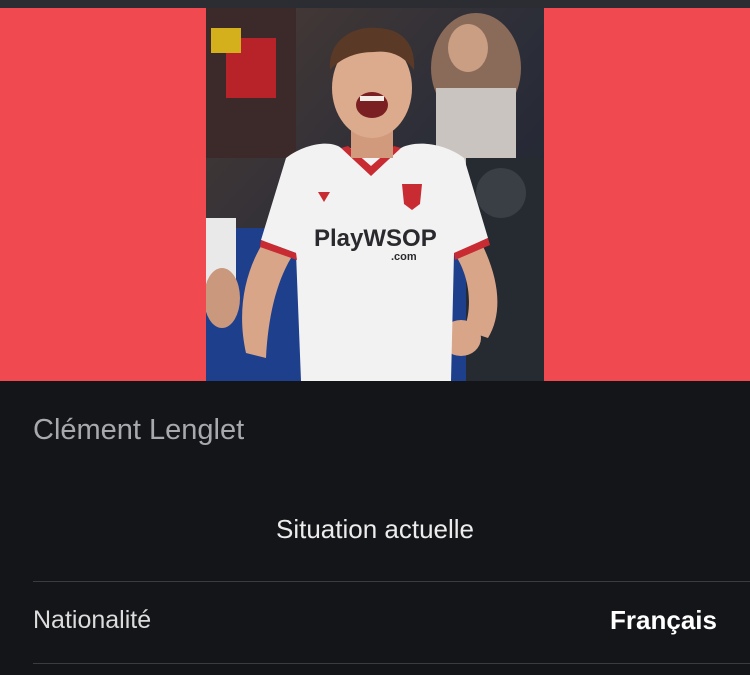 Image resolution: width=750 pixels, height=675 pixels. What do you see at coordinates (375, 238) in the screenshot?
I see `shirt-sponsor-text: PlayWSOP` at bounding box center [375, 238].